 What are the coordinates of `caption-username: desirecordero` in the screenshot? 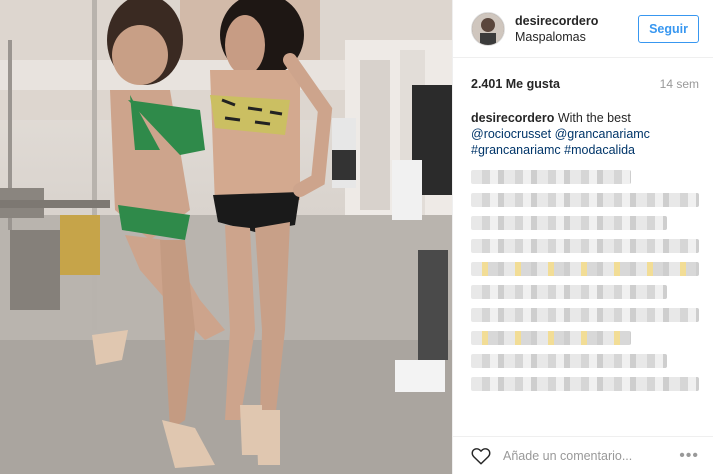 It's located at (512, 118).